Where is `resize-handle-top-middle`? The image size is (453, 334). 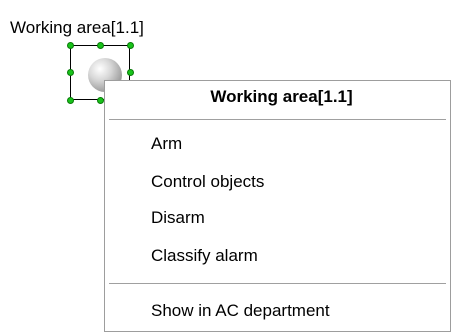 resize-handle-top-middle is located at coordinates (100, 45).